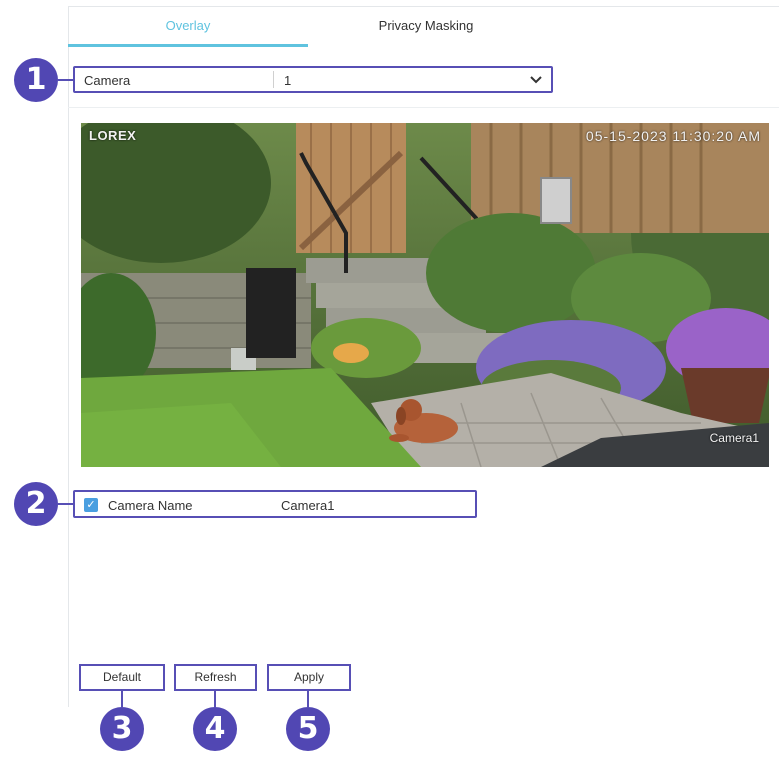 The height and width of the screenshot is (764, 779). I want to click on camera-name-label: Camera Name, so click(150, 505).